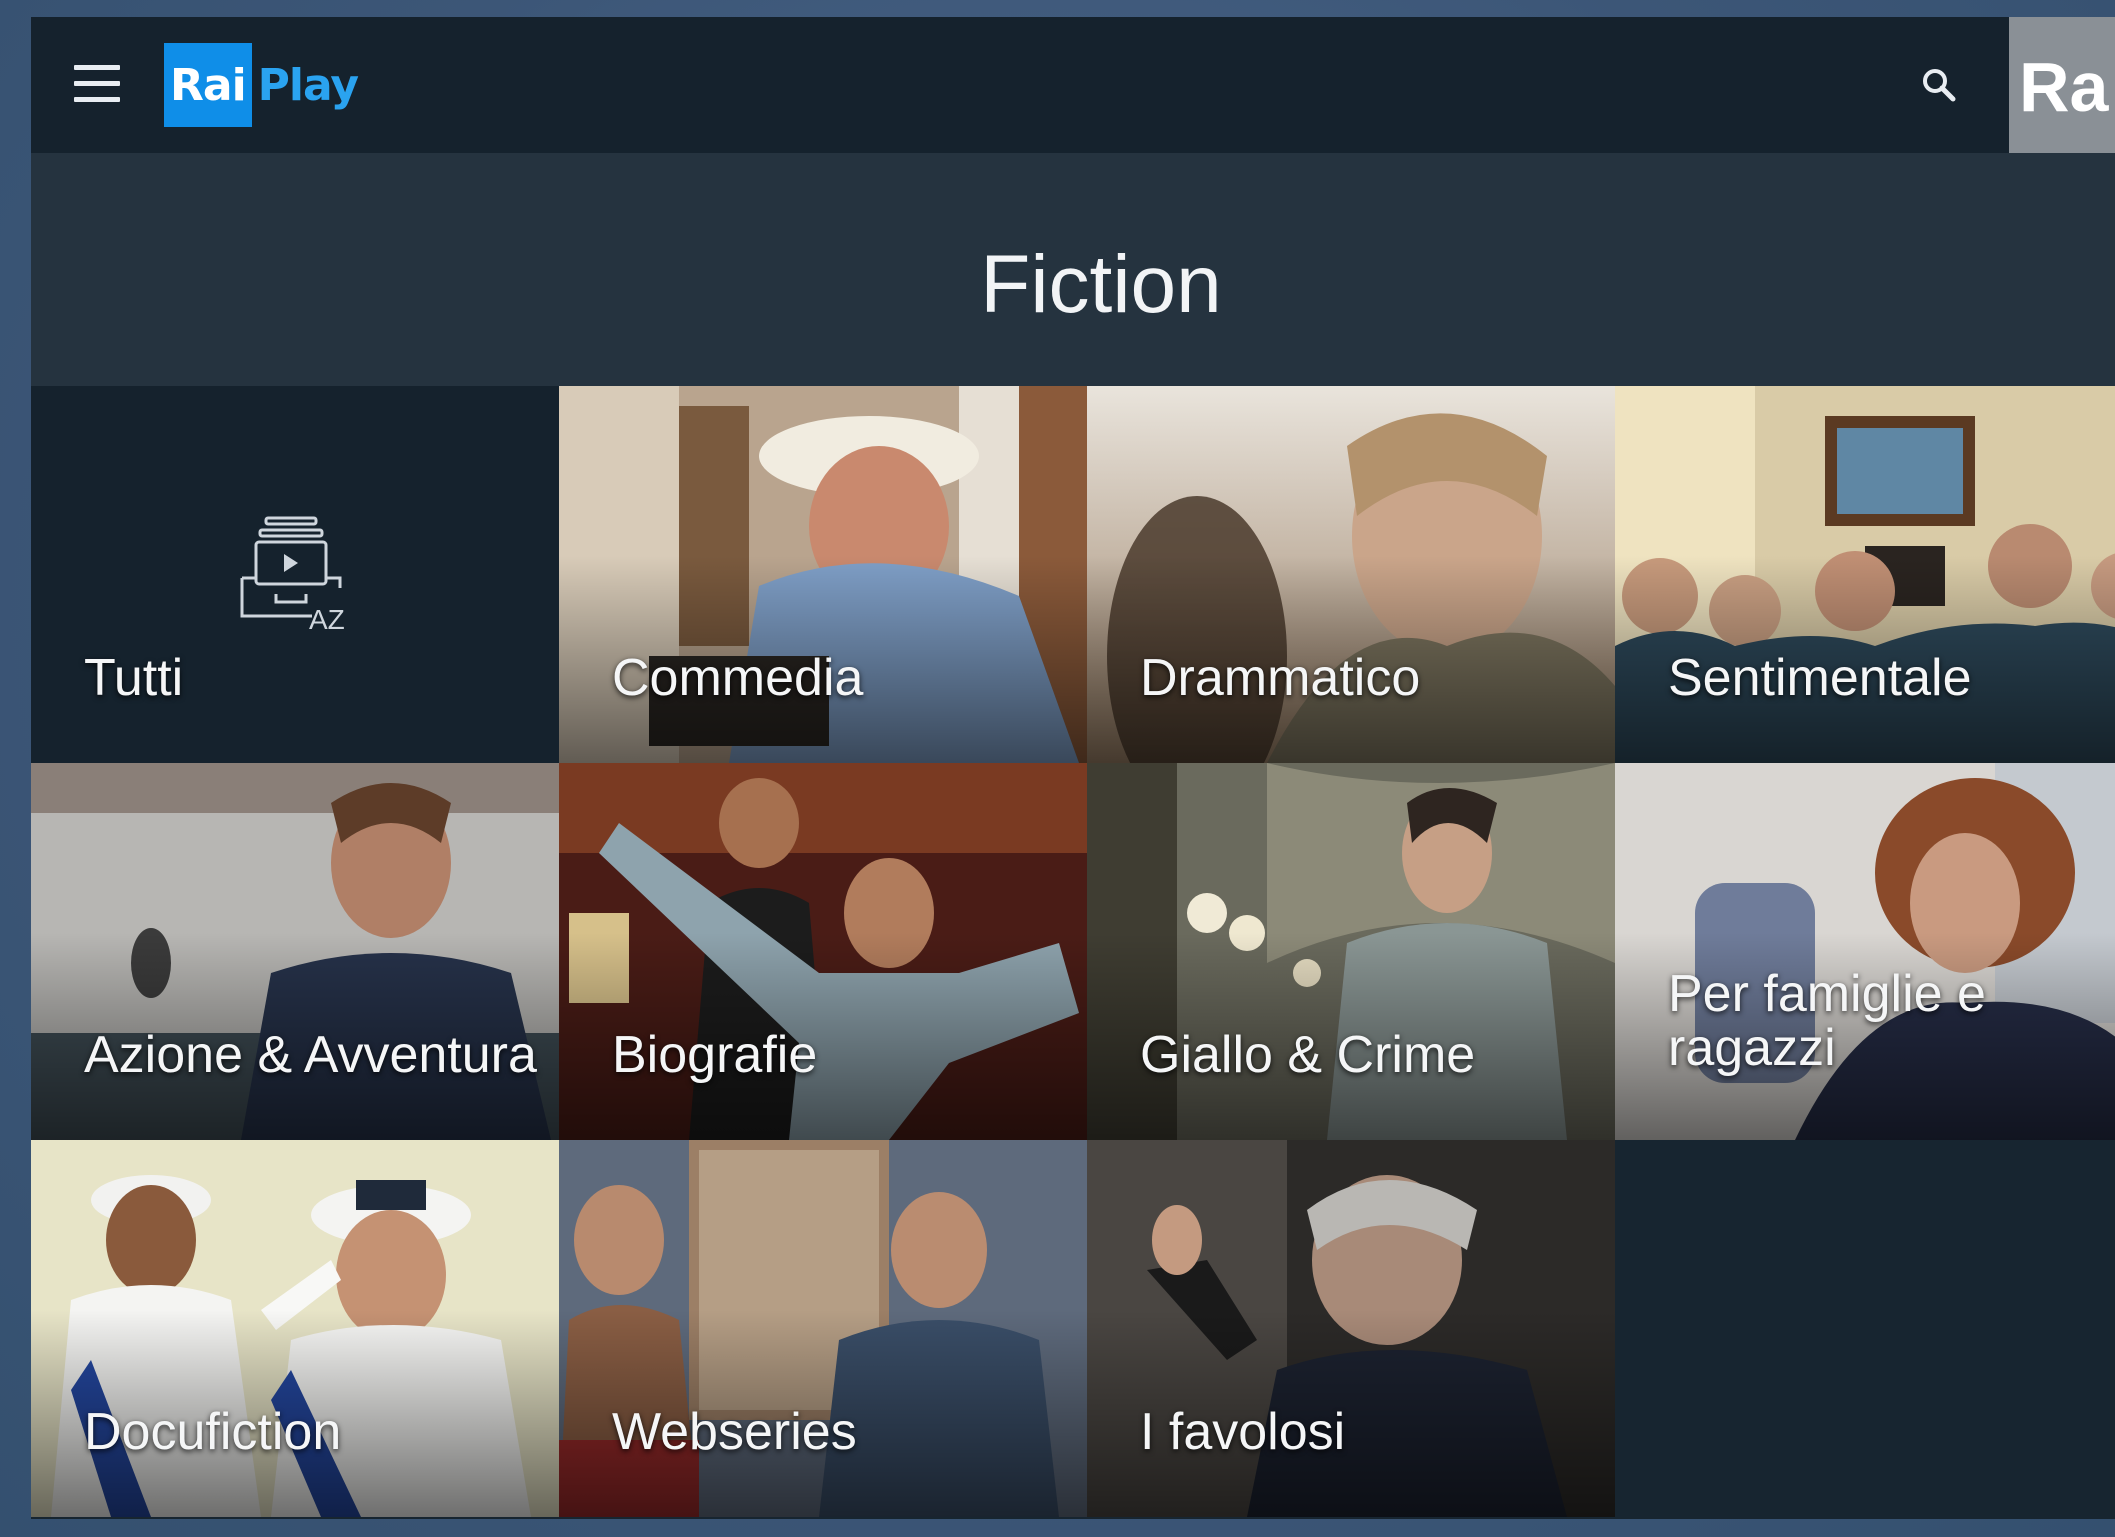 This screenshot has width=2115, height=1537. Describe the element at coordinates (1351, 574) in the screenshot. I see `genre-tile-drammatico: Drammatico` at that location.